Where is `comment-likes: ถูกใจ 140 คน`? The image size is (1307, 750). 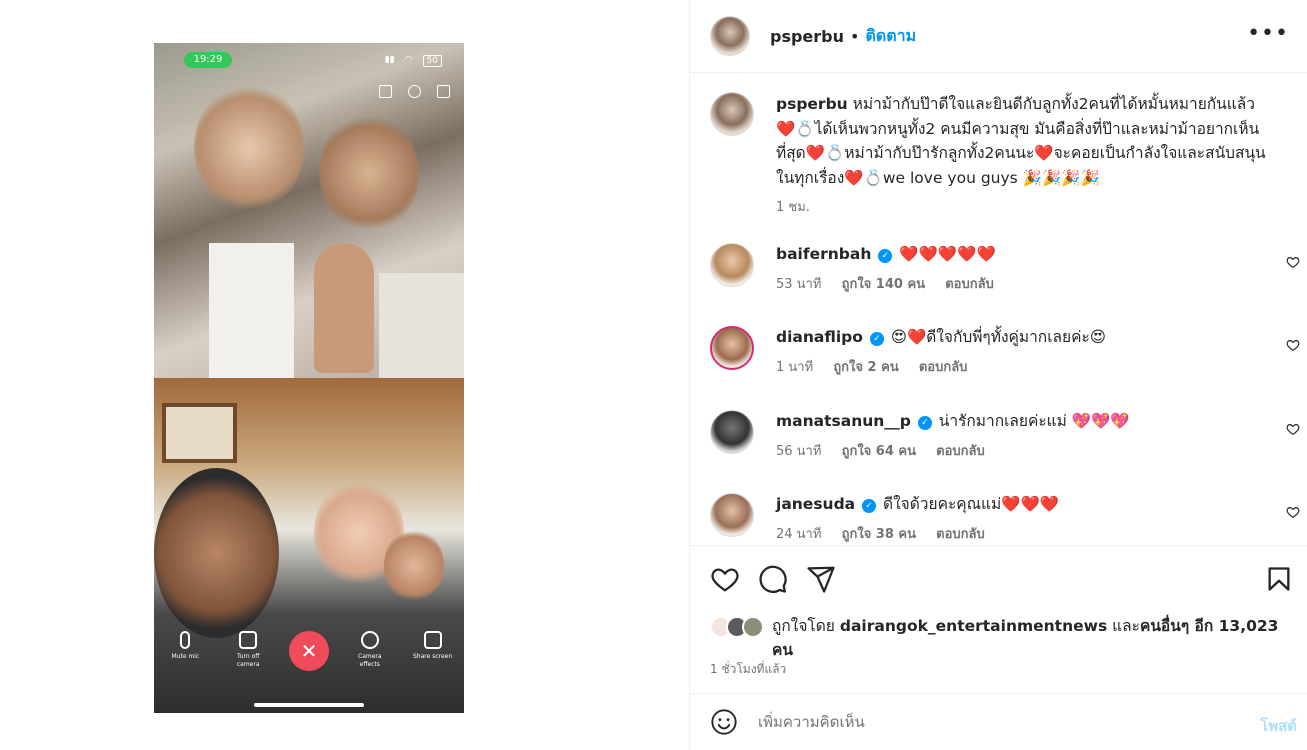 comment-likes: ถูกใจ 140 คน is located at coordinates (883, 284).